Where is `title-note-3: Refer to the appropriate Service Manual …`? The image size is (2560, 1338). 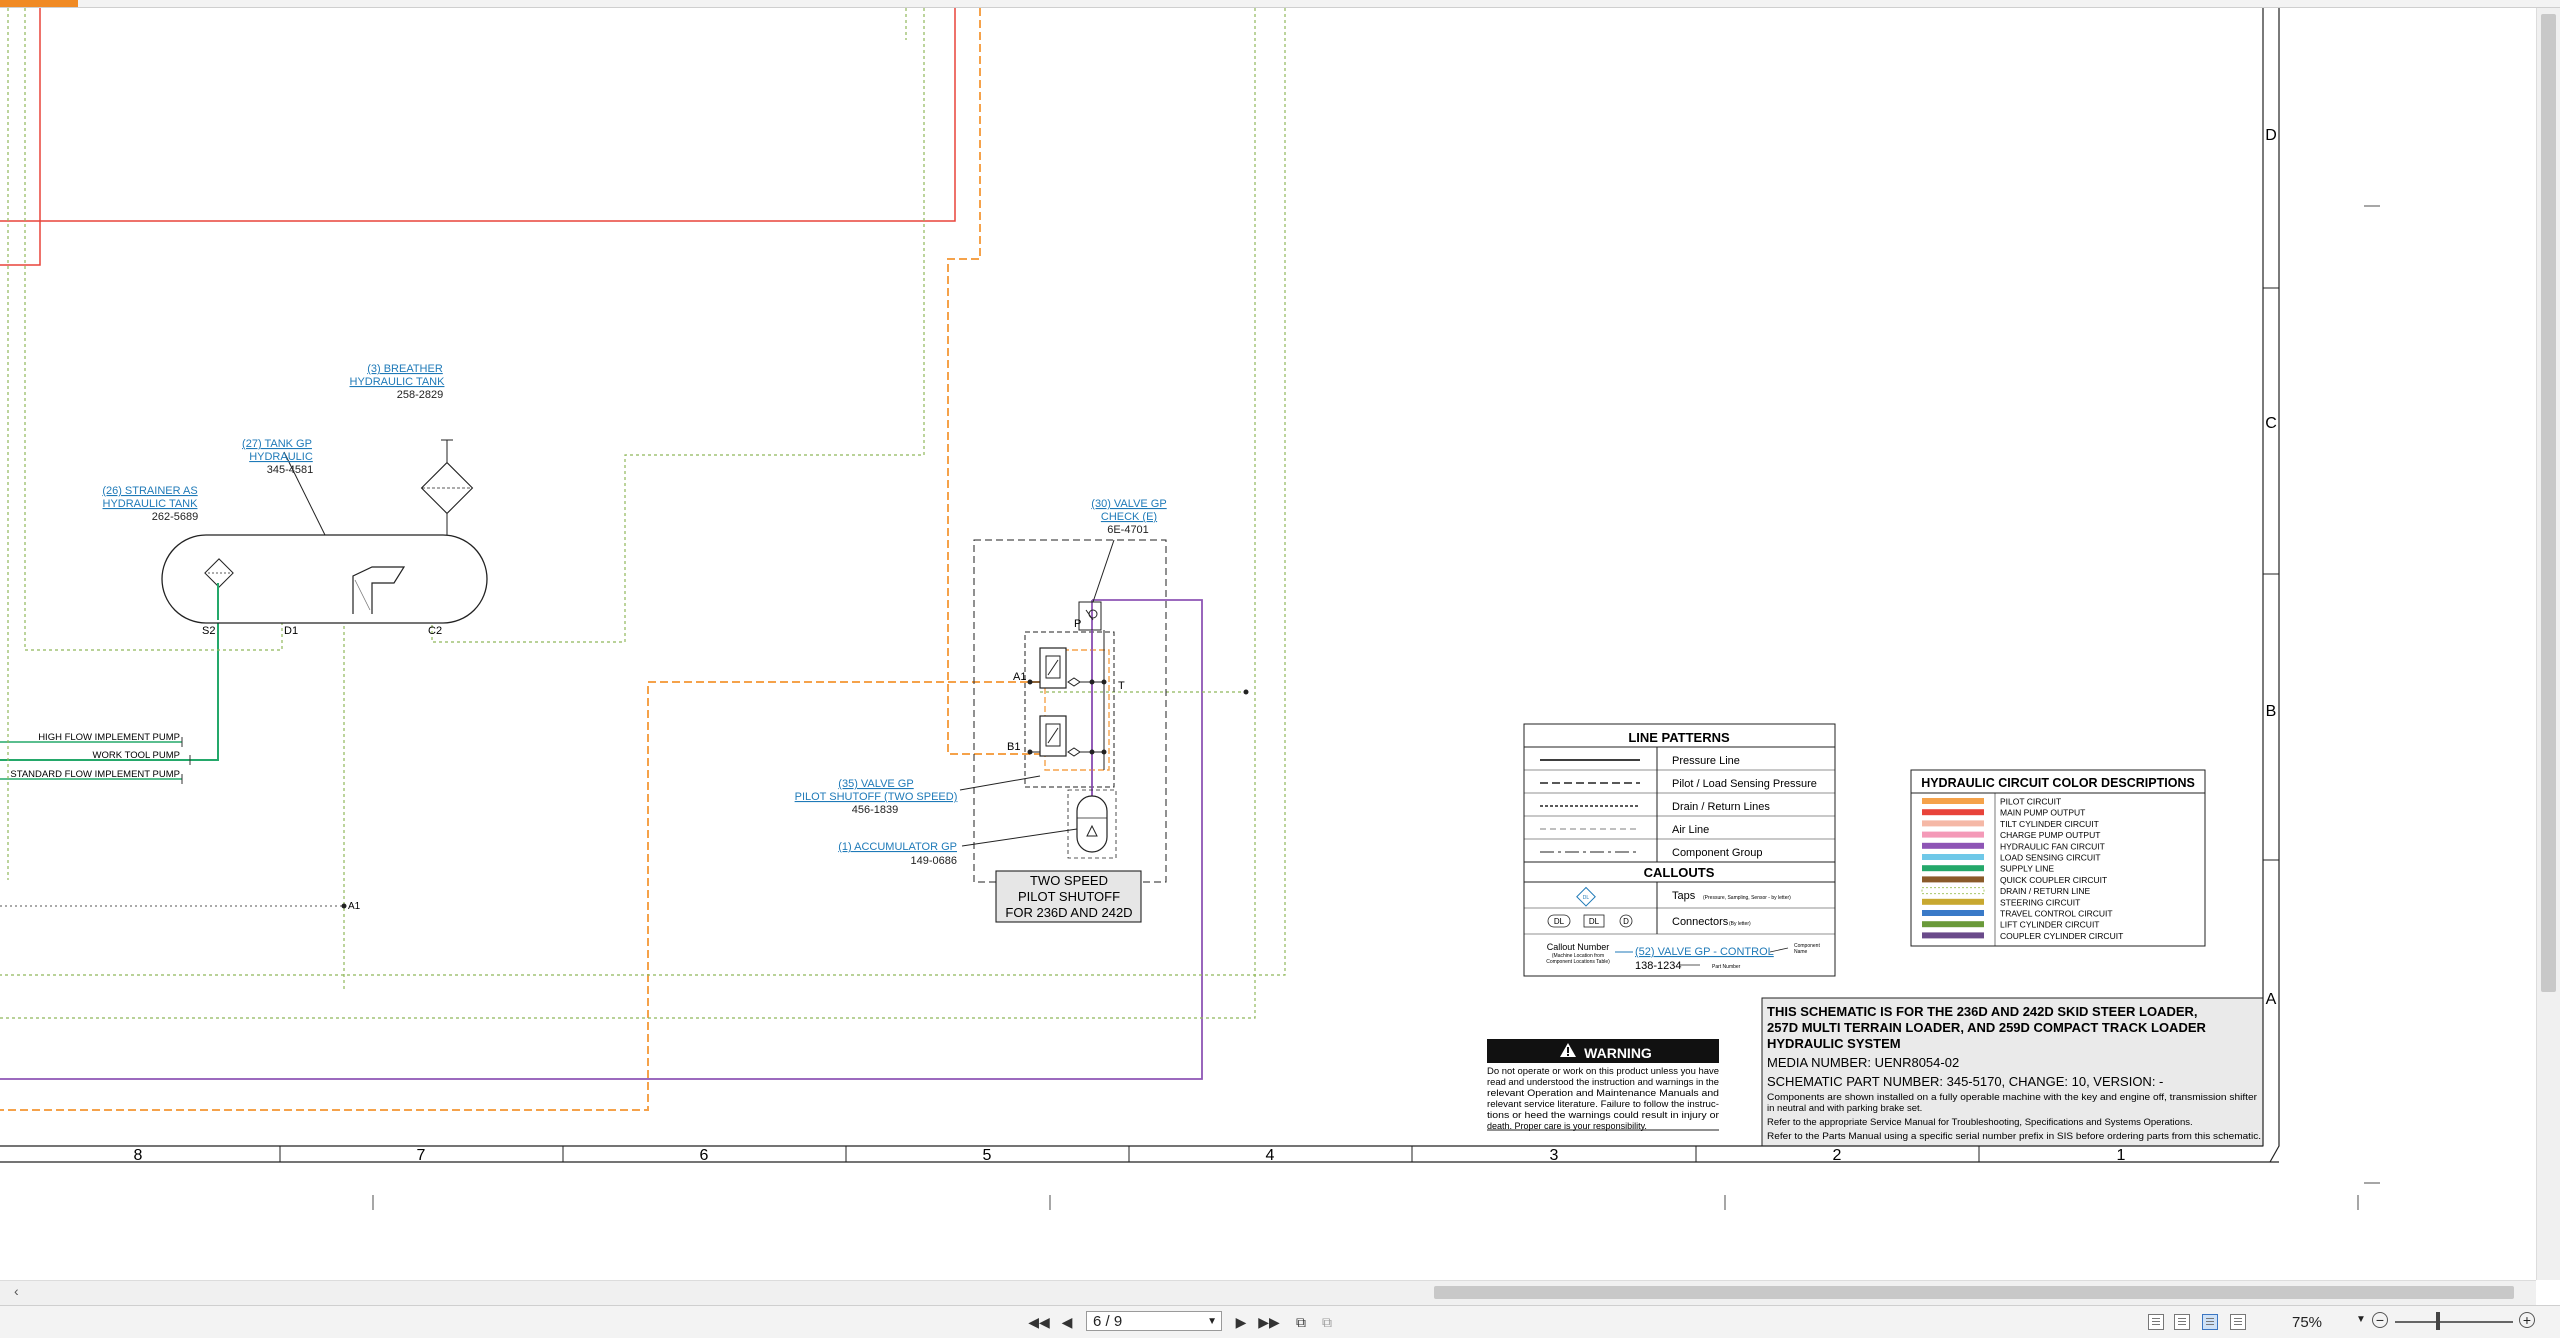 title-note-3: Refer to the appropriate Service Manual … is located at coordinates (1980, 1122).